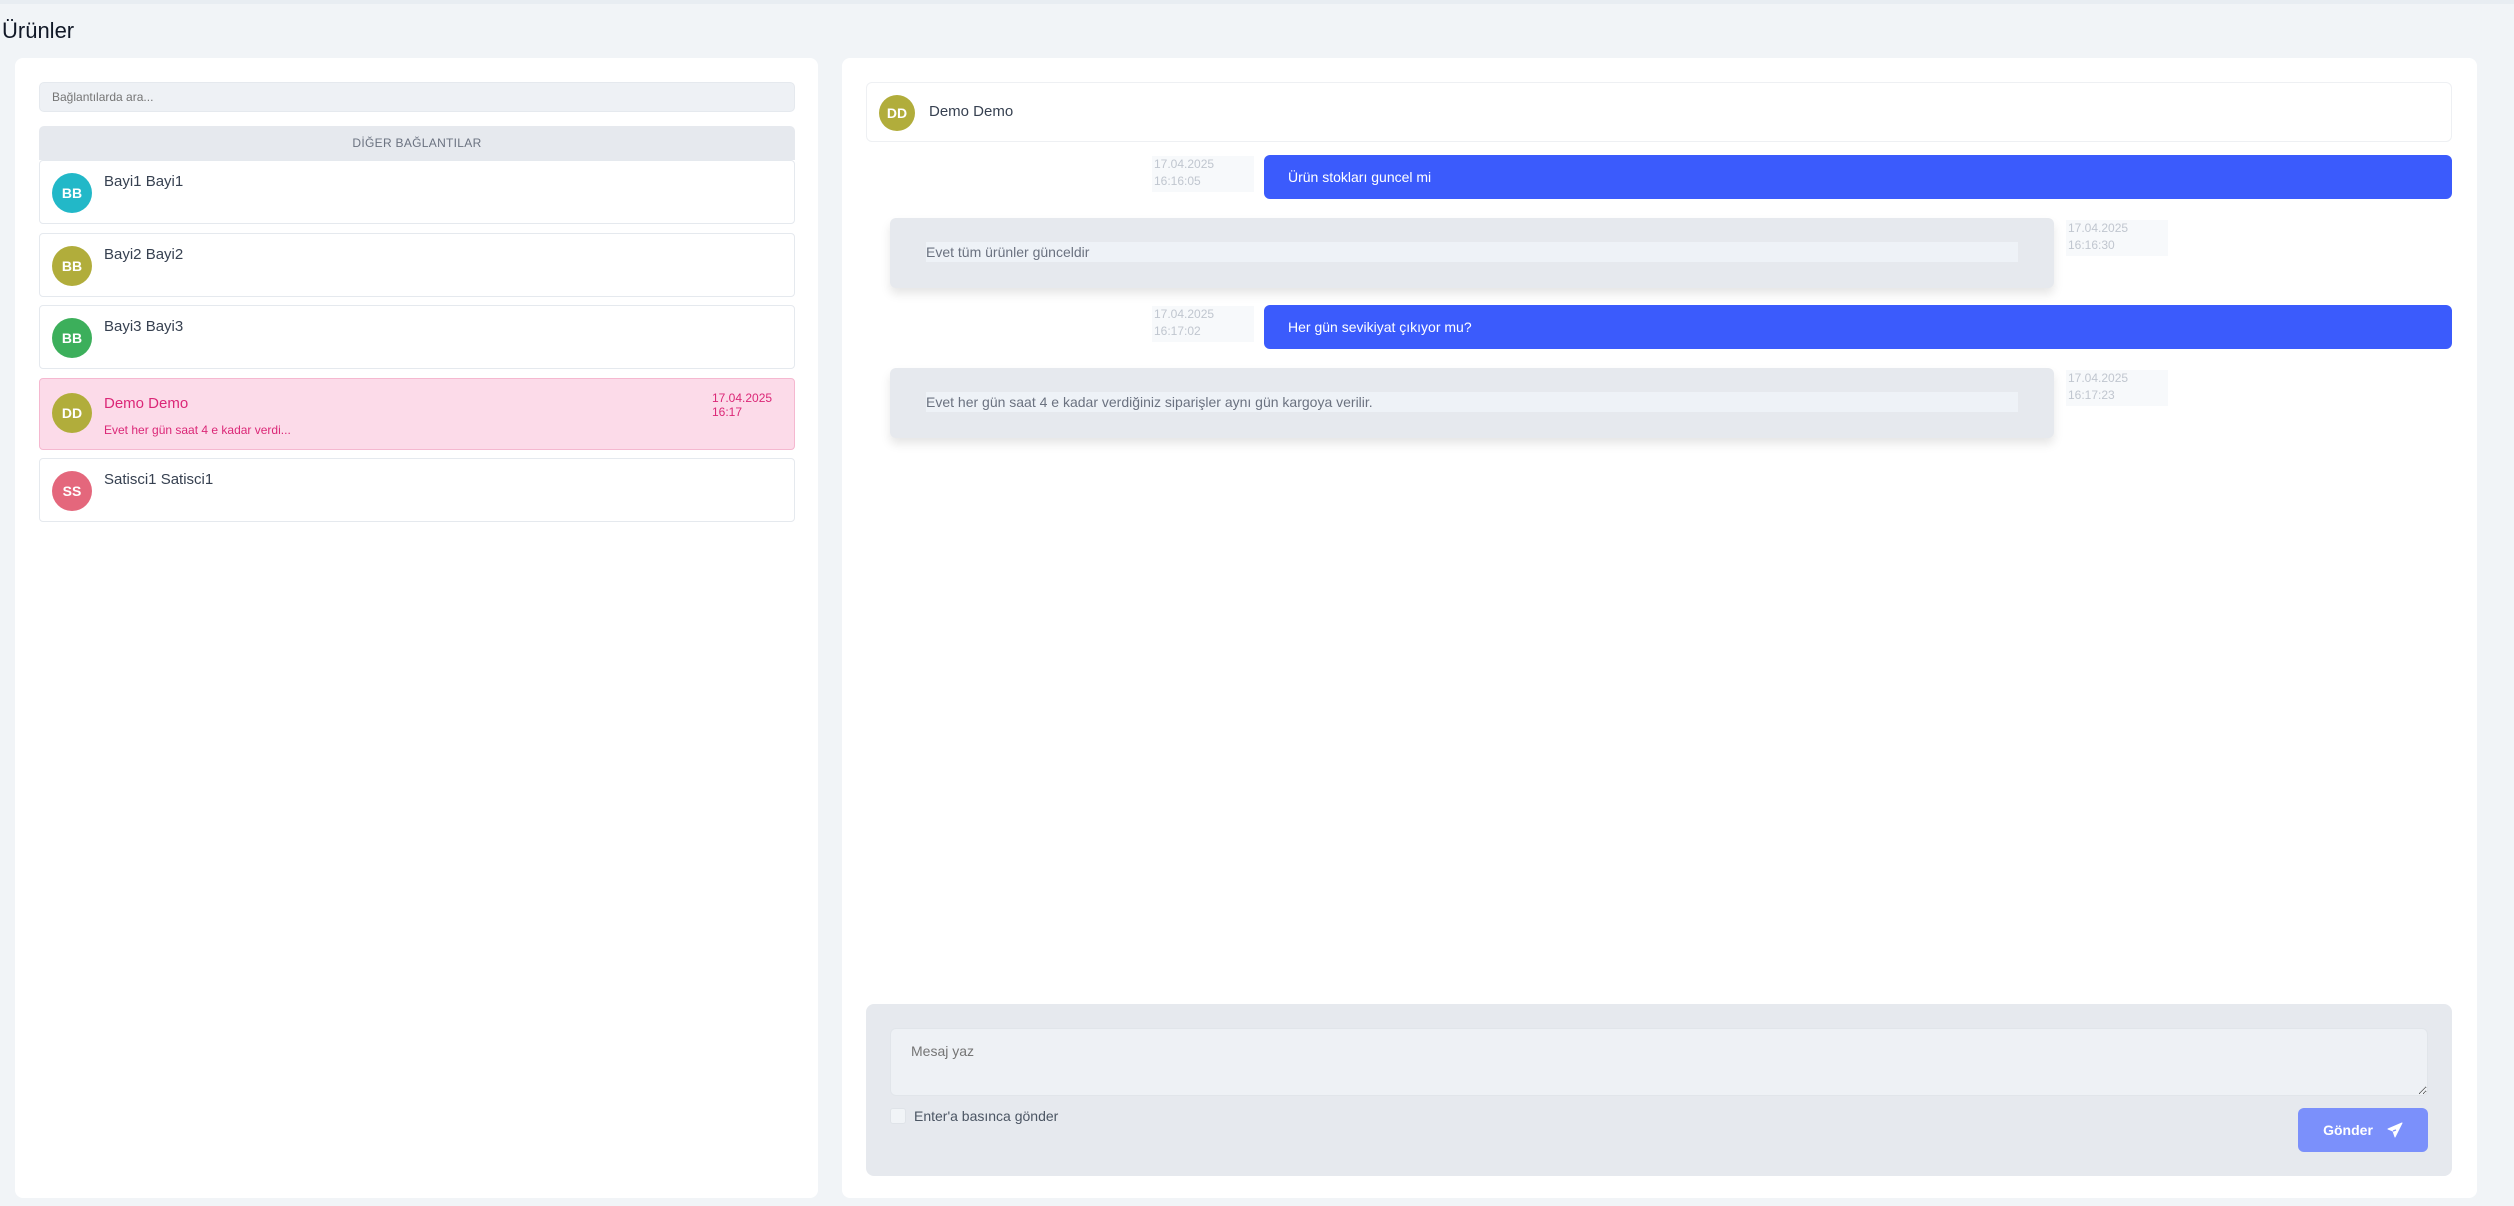  Describe the element at coordinates (417, 143) in the screenshot. I see `section-title-other-connections: DİĞER BAĞLANTILAR` at that location.